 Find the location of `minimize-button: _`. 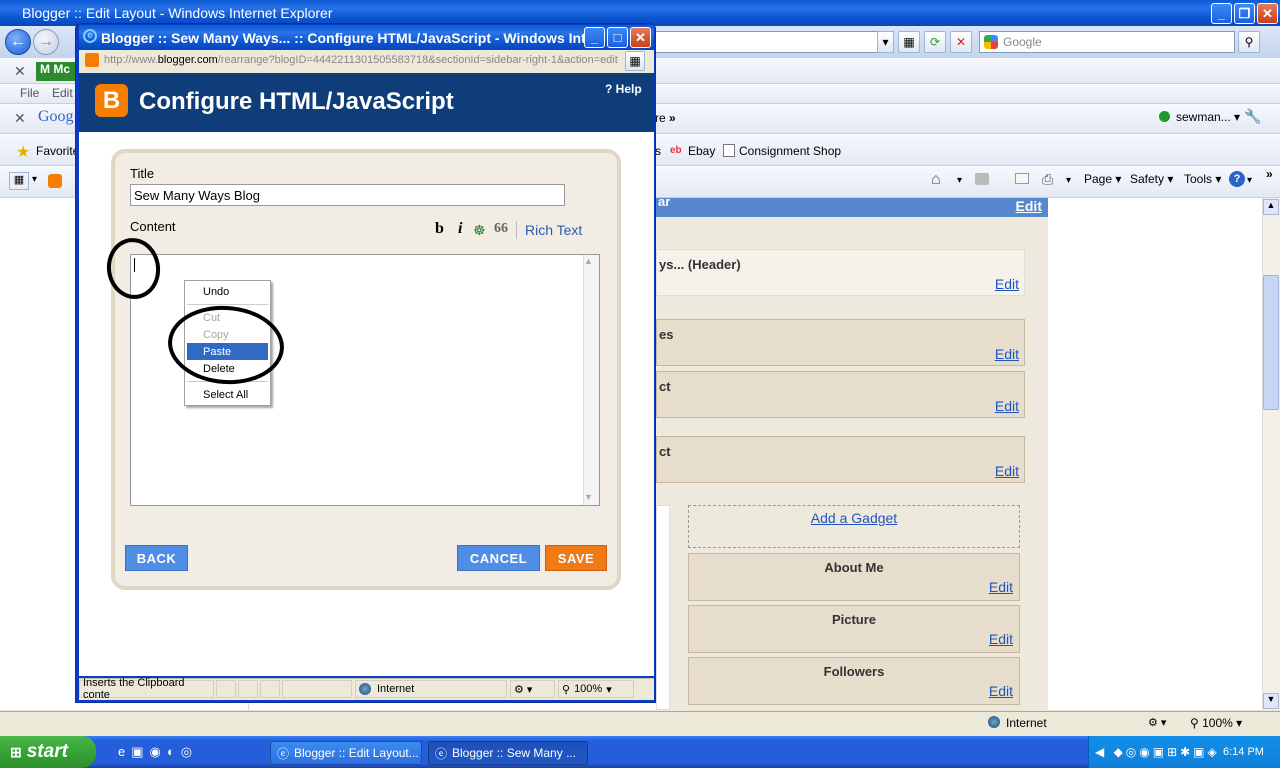

minimize-button: _ is located at coordinates (1221, 13).